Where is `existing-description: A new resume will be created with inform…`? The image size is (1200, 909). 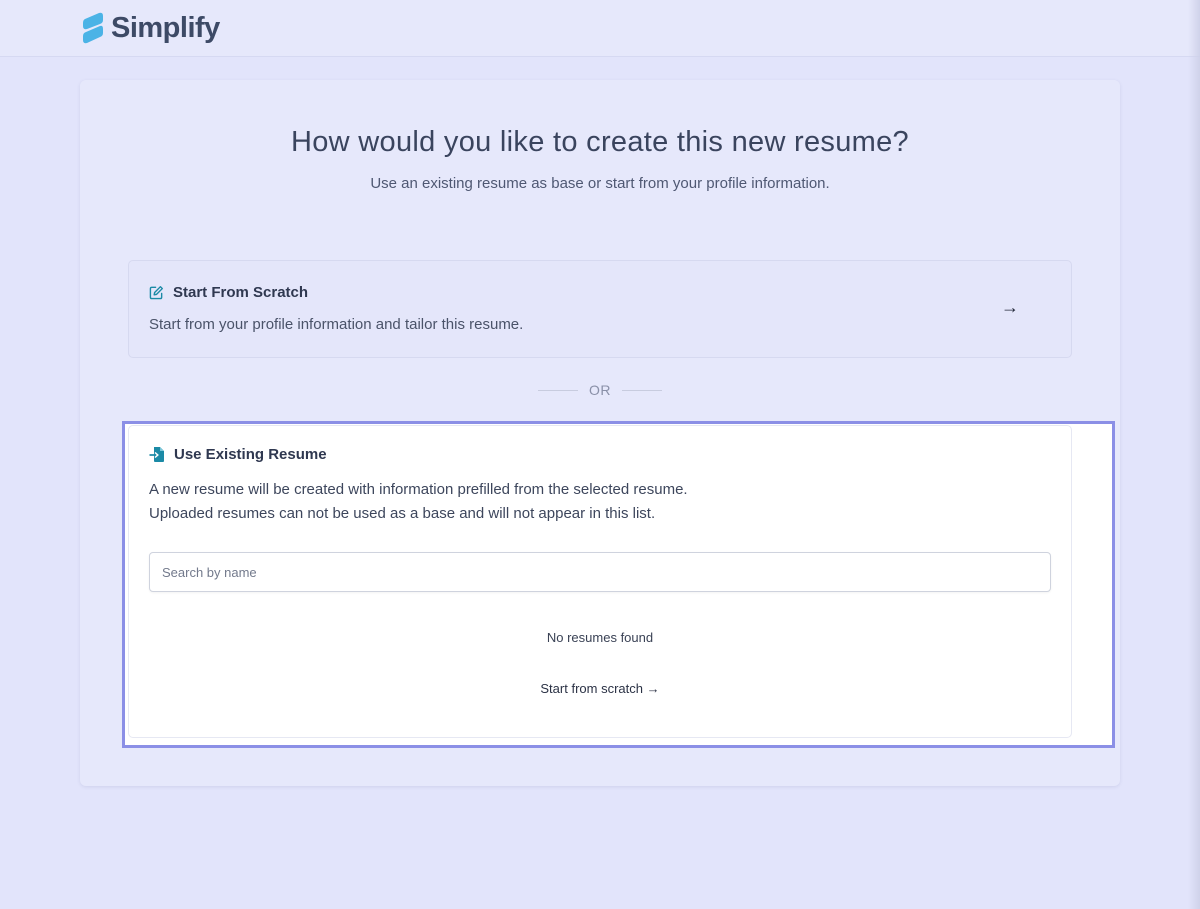 existing-description: A new resume will be created with inform… is located at coordinates (418, 502).